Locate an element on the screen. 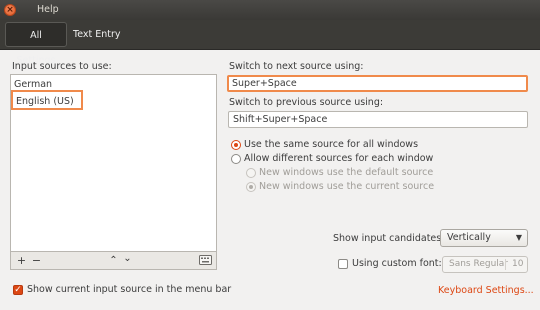 The height and width of the screenshot is (310, 540). all-settings-button: All Settings is located at coordinates (36, 44).